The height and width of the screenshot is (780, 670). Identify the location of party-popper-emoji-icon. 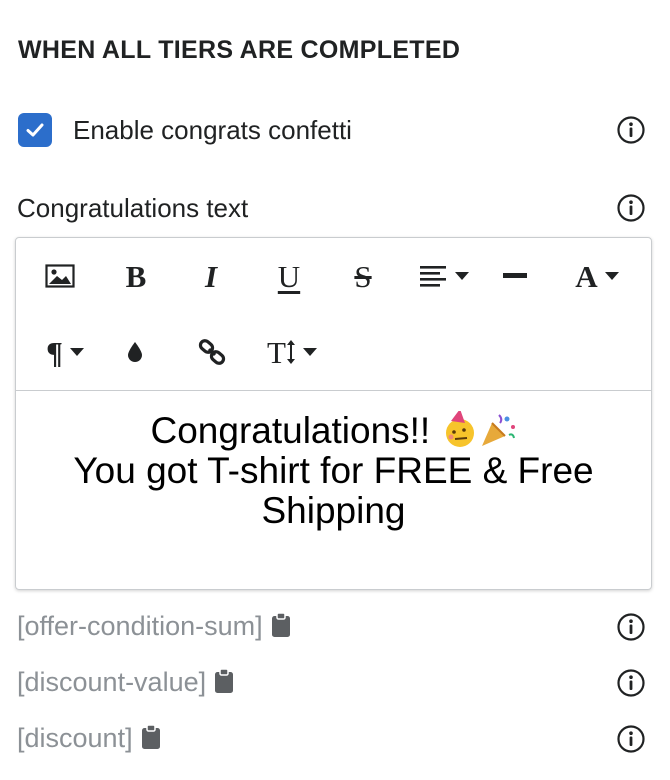
(498, 430).